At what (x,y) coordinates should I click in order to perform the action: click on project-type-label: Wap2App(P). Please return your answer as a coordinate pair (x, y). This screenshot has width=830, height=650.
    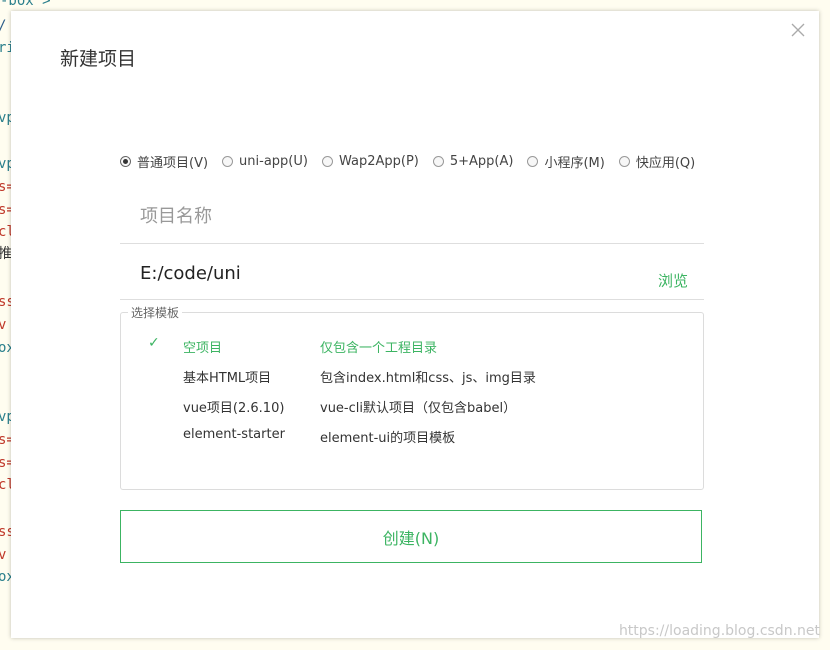
    Looking at the image, I should click on (378, 161).